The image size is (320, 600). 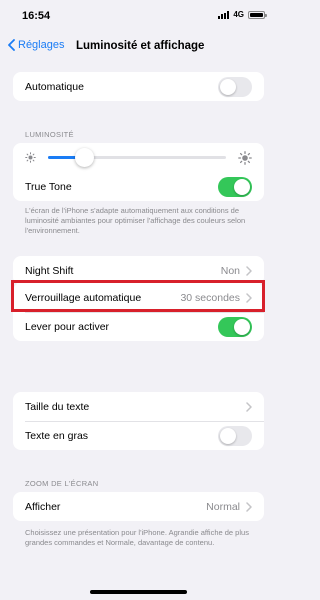 What do you see at coordinates (138, 326) in the screenshot?
I see `raise-to-wake-row: Lever pour activer` at bounding box center [138, 326].